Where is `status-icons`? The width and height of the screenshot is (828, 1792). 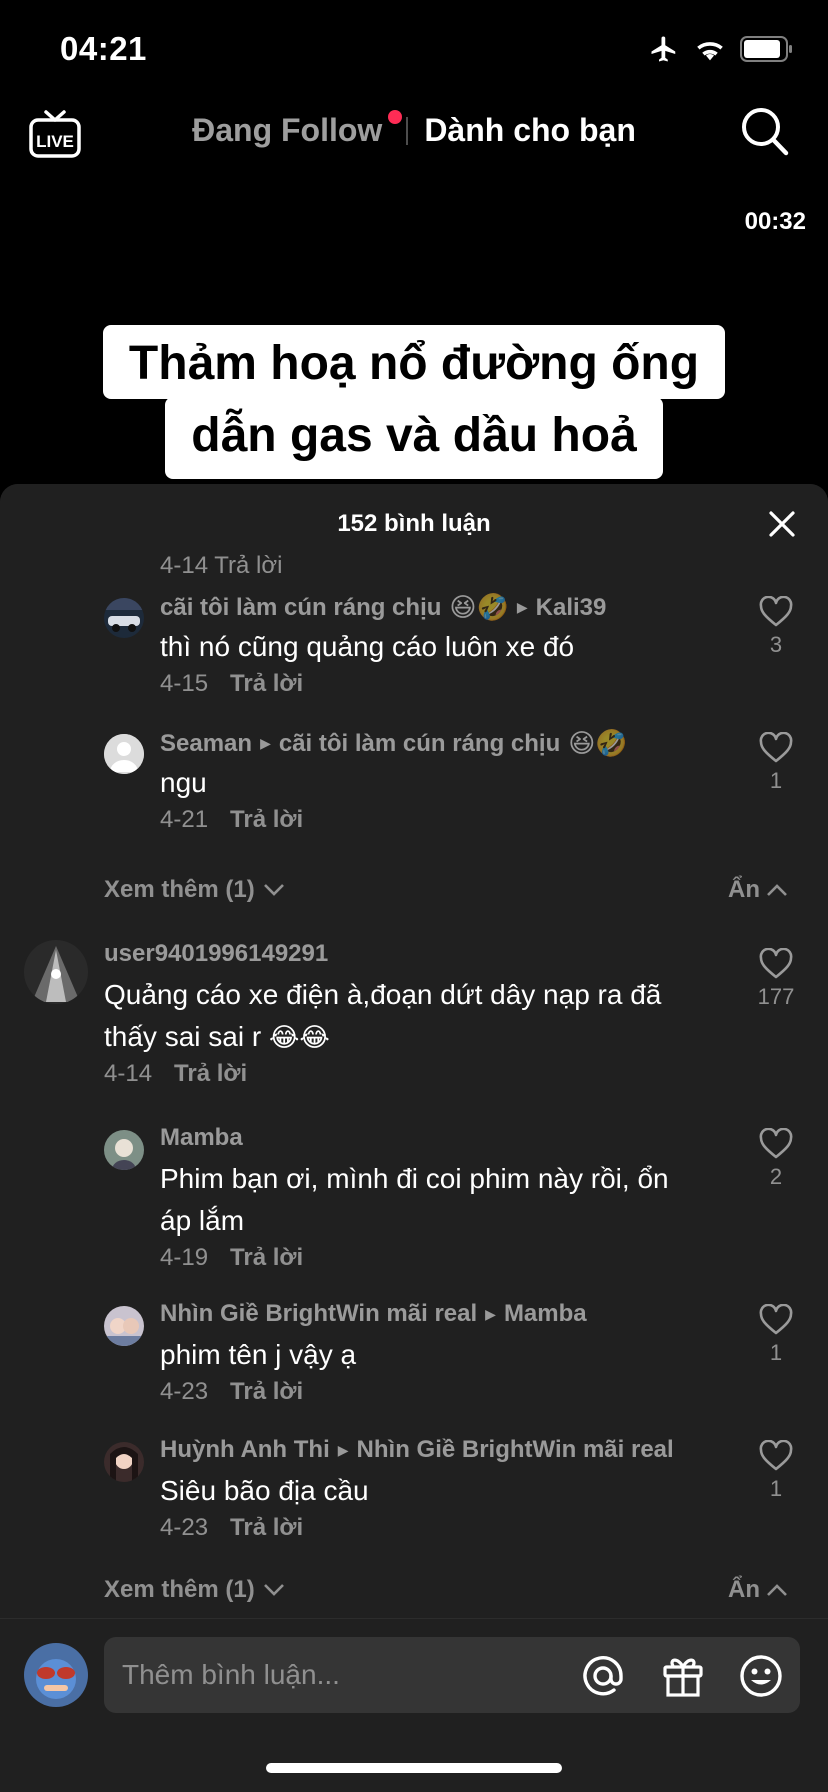 status-icons is located at coordinates (721, 49).